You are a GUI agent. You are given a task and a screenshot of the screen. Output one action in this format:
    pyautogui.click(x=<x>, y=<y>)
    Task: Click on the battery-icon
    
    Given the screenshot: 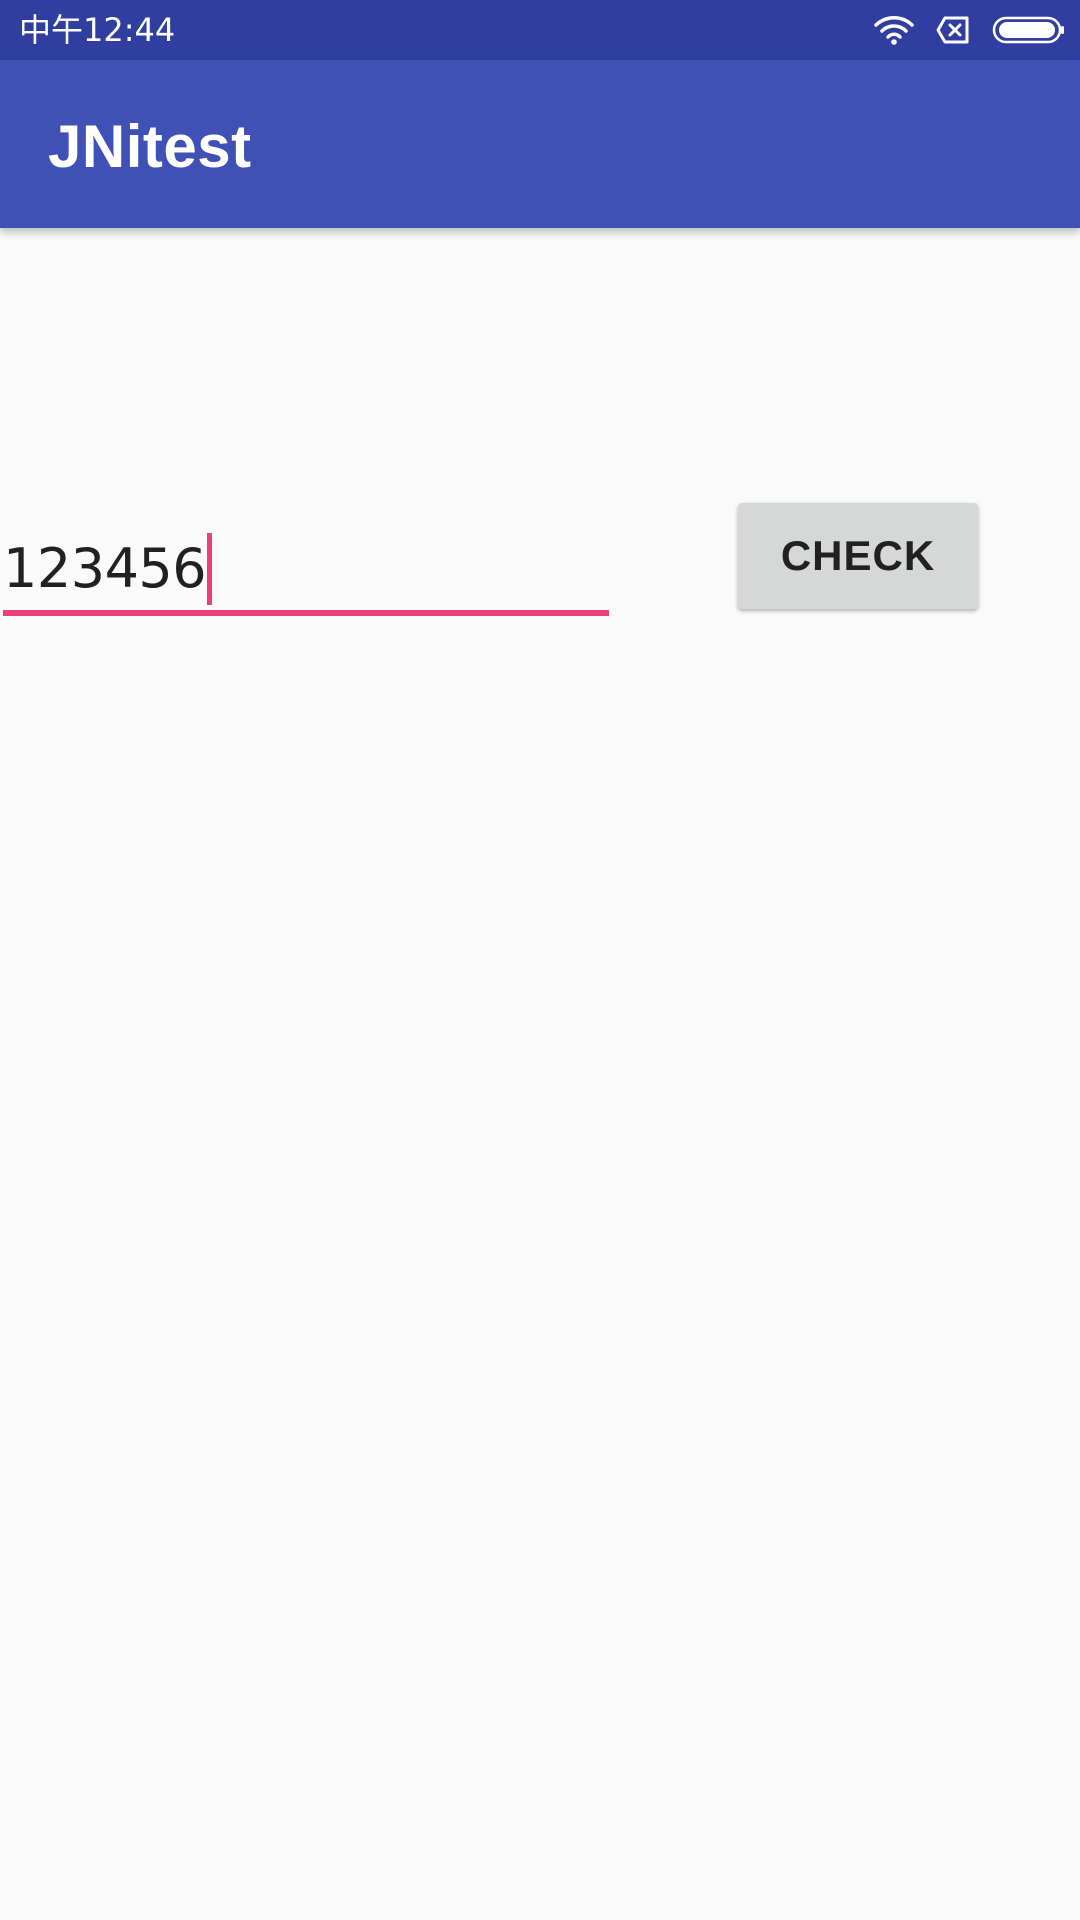 What is the action you would take?
    pyautogui.click(x=1029, y=30)
    